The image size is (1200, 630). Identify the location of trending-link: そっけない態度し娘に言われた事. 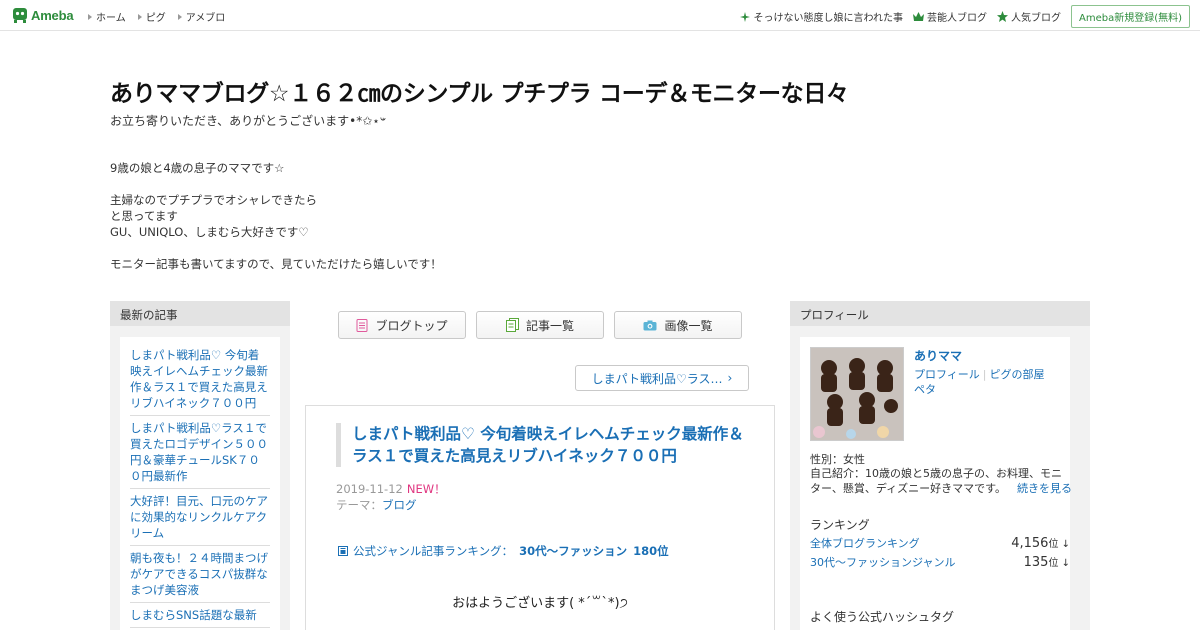
(821, 16).